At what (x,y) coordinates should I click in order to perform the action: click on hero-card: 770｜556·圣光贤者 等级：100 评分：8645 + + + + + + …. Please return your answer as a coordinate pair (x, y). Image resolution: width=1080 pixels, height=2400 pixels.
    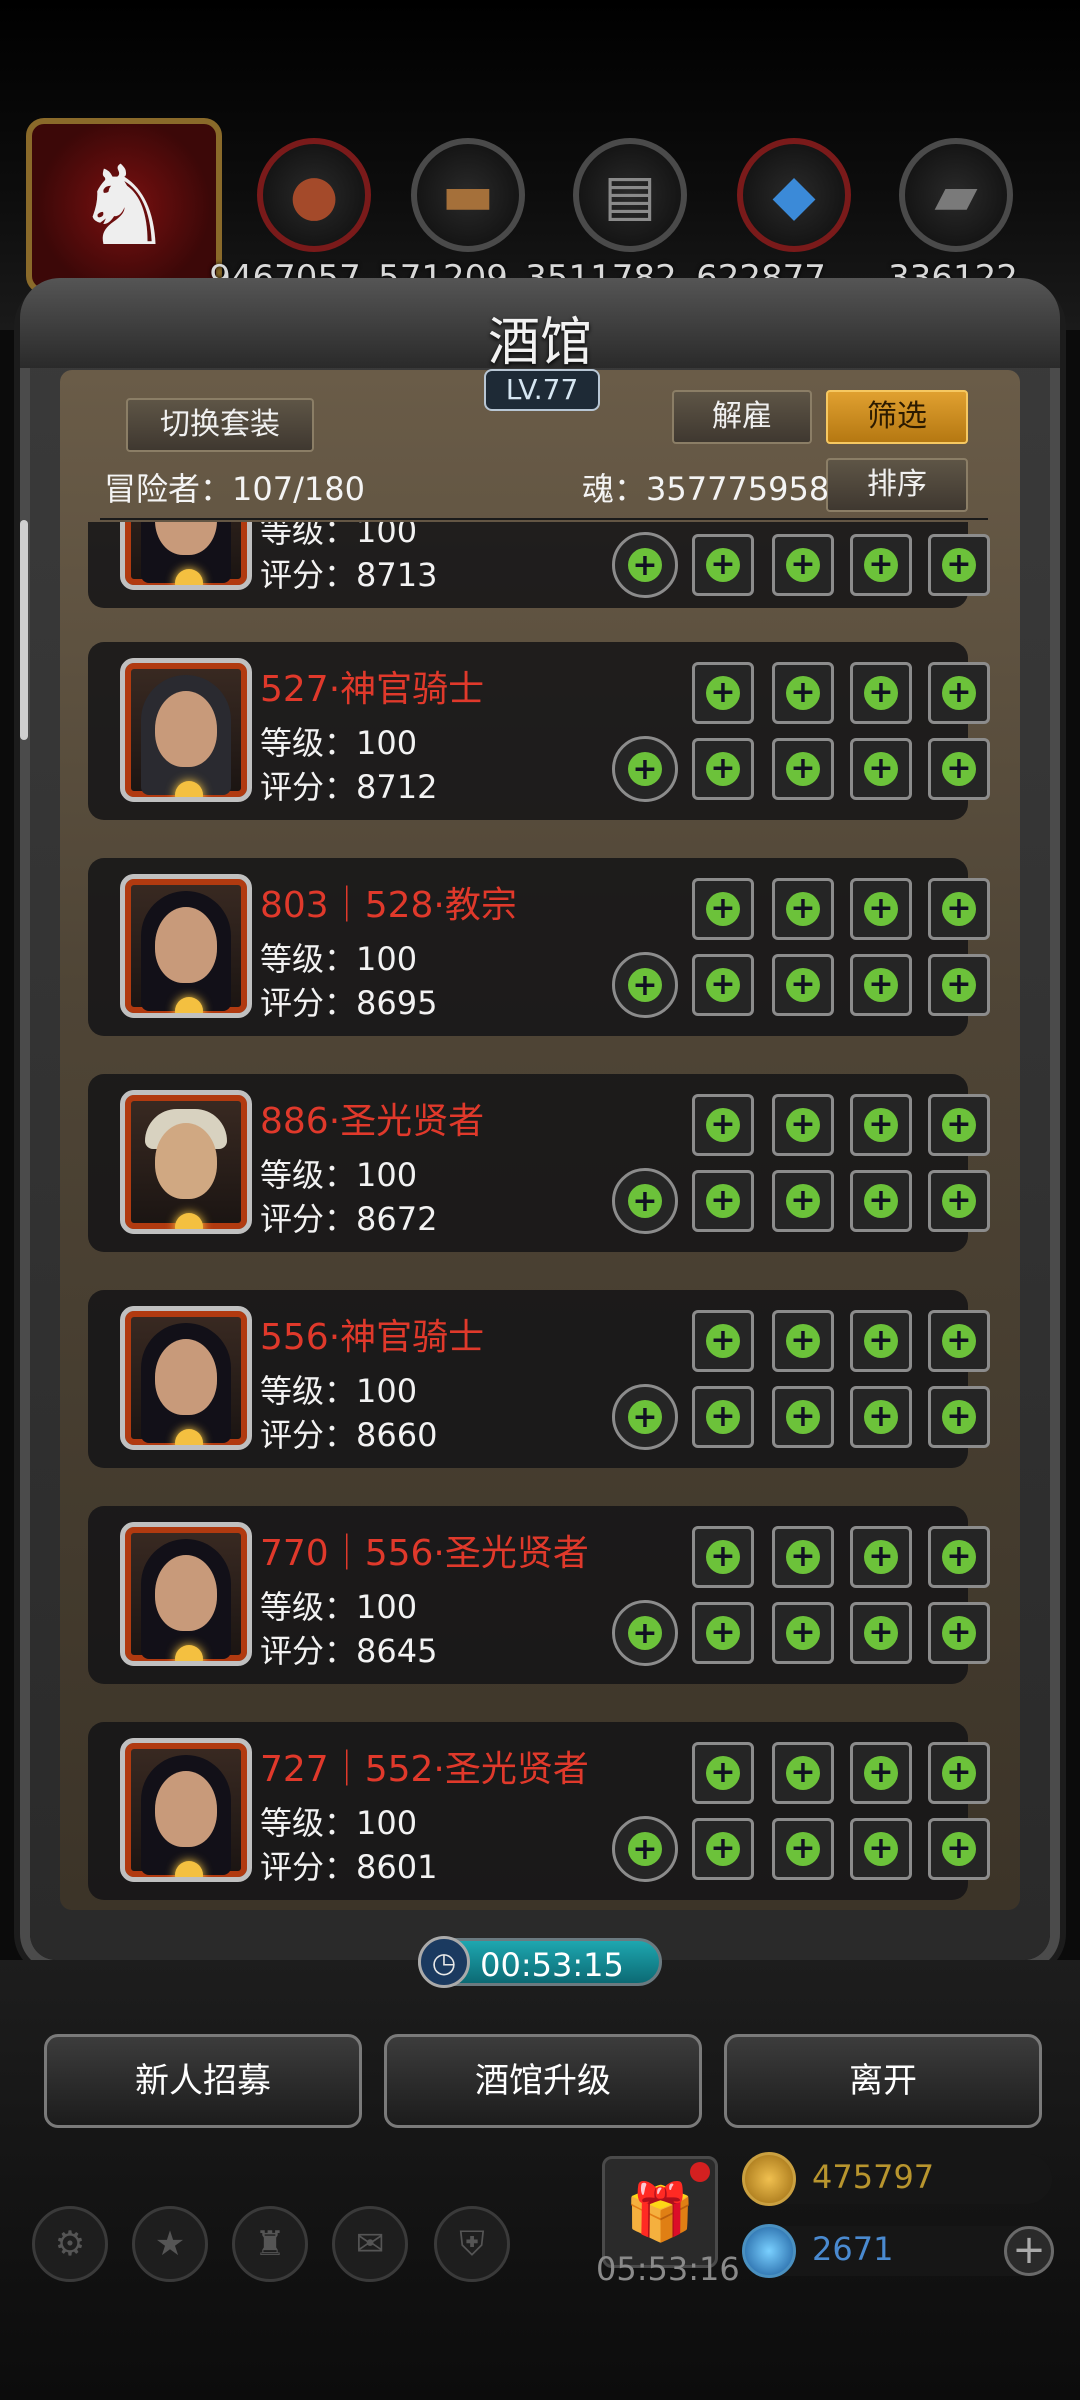
    Looking at the image, I should click on (539, 1595).